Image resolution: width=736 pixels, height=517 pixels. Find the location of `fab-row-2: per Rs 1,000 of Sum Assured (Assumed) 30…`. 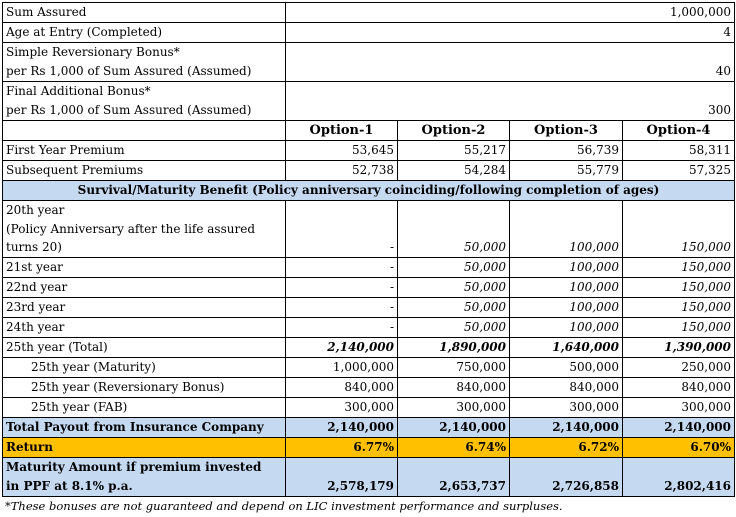

fab-row-2: per Rs 1,000 of Sum Assured (Assumed) 30… is located at coordinates (369, 111).